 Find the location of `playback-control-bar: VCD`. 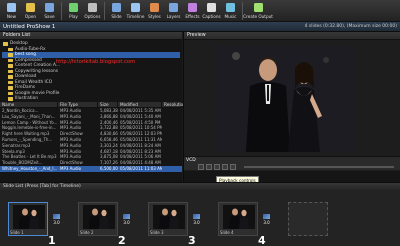

playback-control-bar: VCD is located at coordinates (292, 163).